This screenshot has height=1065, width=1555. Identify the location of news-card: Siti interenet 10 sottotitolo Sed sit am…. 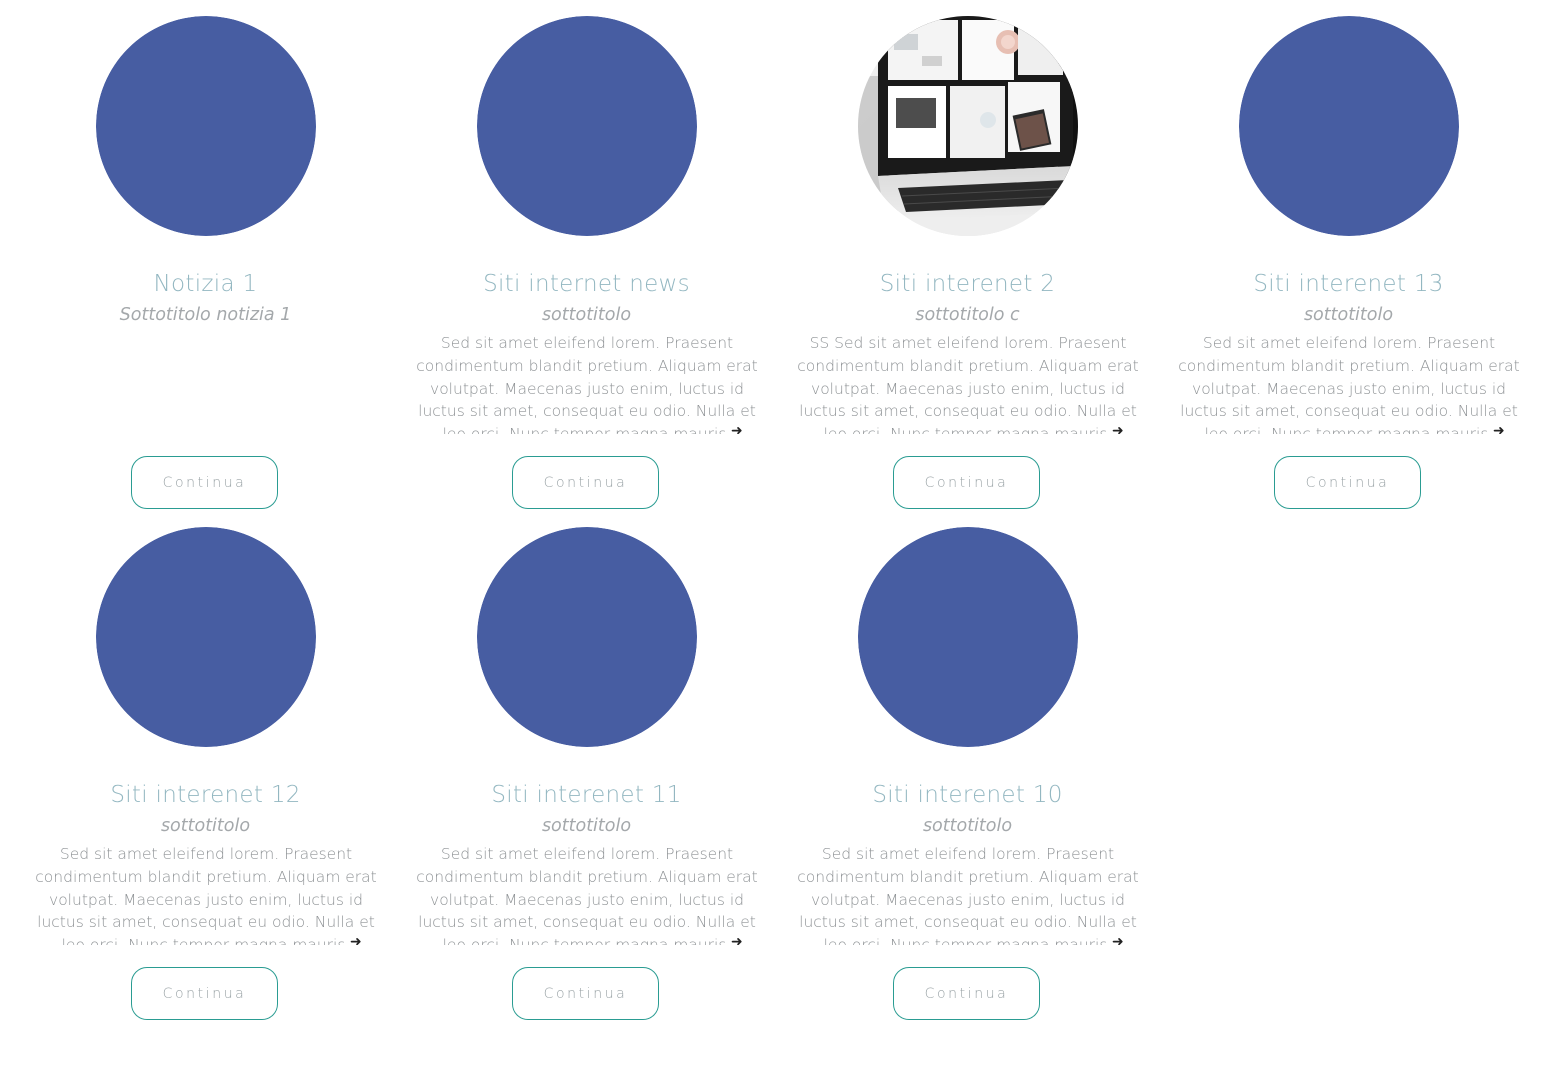
(967, 782).